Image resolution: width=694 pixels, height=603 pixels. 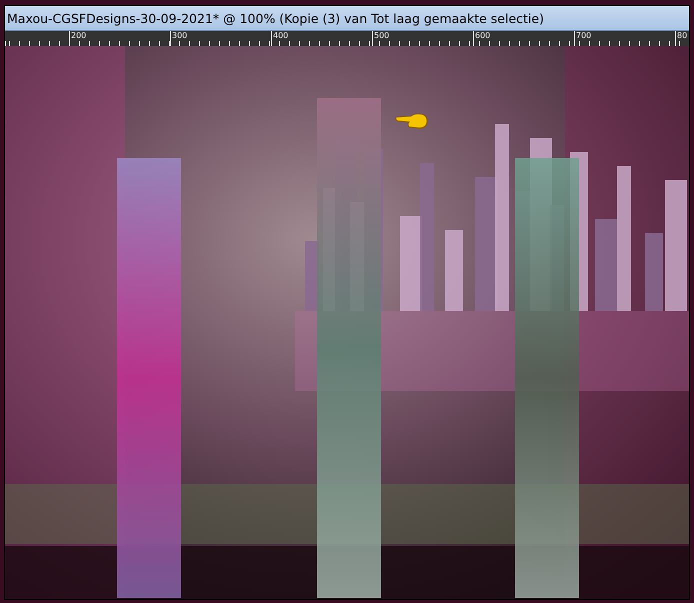 What do you see at coordinates (79, 35) in the screenshot?
I see `ruler-label: 200` at bounding box center [79, 35].